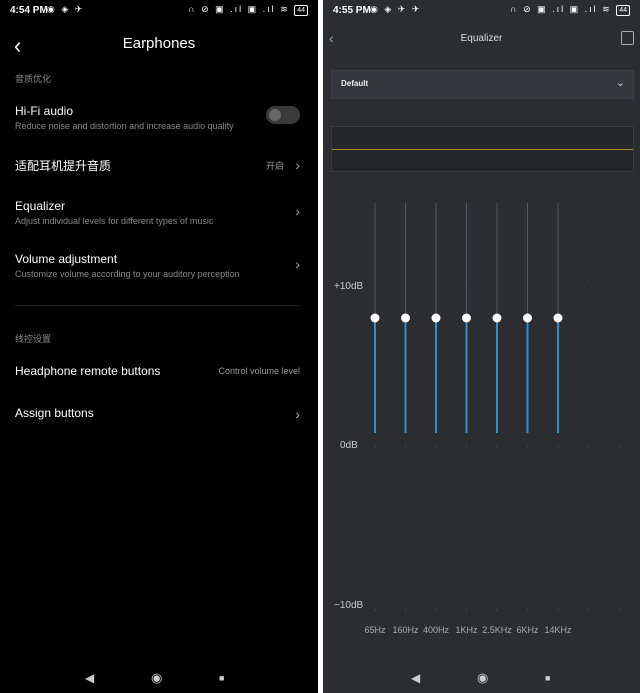 This screenshot has height=693, width=640. Describe the element at coordinates (157, 305) in the screenshot. I see `divider` at that location.